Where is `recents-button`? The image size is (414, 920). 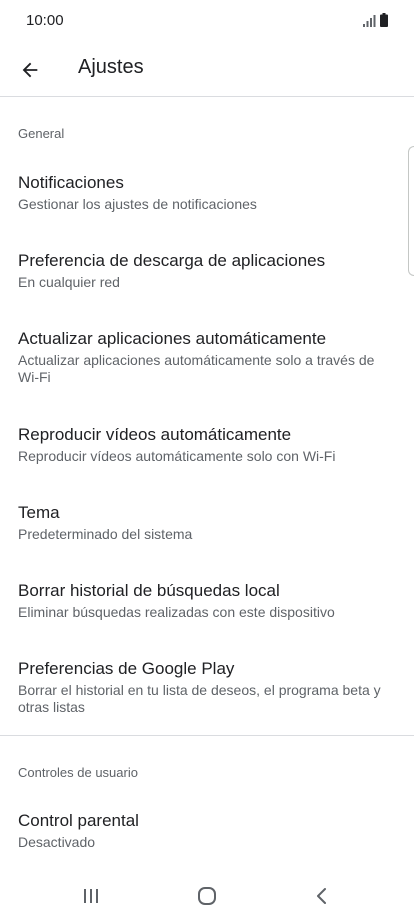
recents-button is located at coordinates (91, 896).